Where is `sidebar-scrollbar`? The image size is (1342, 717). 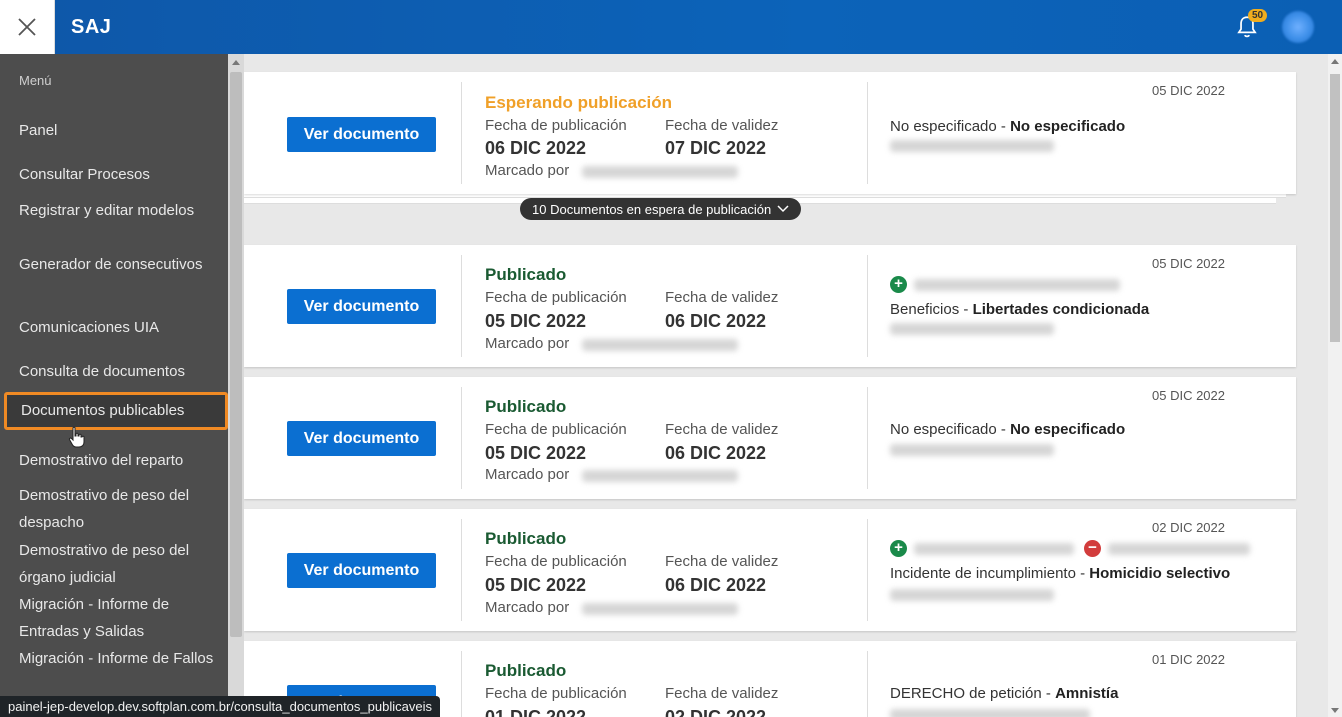 sidebar-scrollbar is located at coordinates (236, 385).